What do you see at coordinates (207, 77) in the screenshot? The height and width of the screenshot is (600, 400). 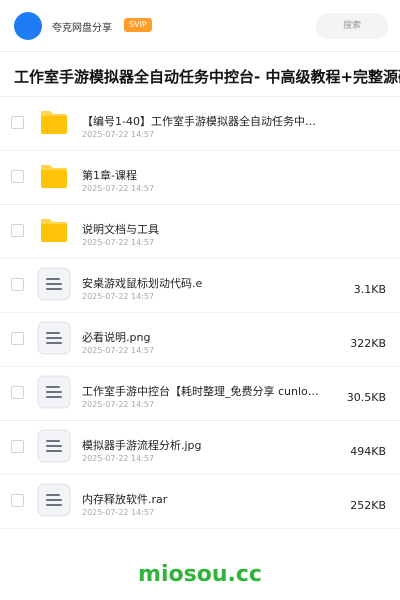 I see `page-title: 工作室手游模拟器全自动任务中控台- 中高级教程+完整源码` at bounding box center [207, 77].